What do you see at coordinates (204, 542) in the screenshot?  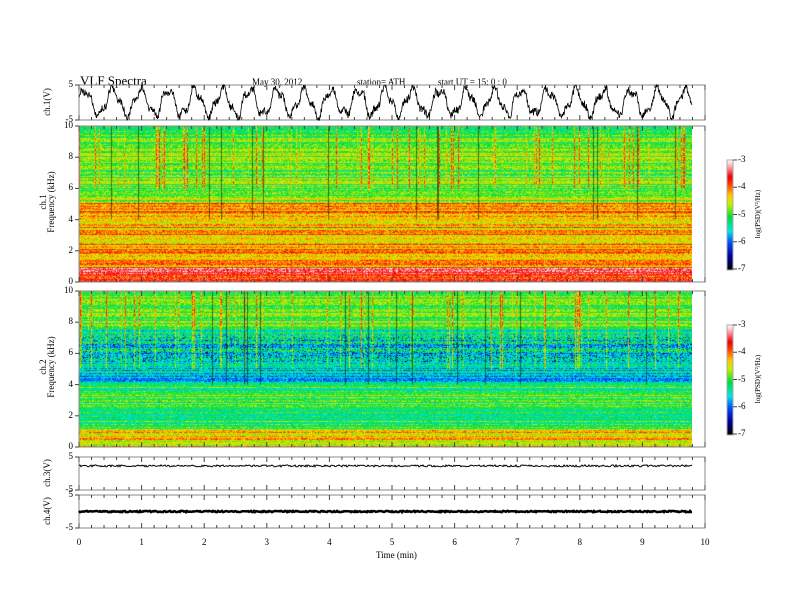 I see `x-tick-label: 2` at bounding box center [204, 542].